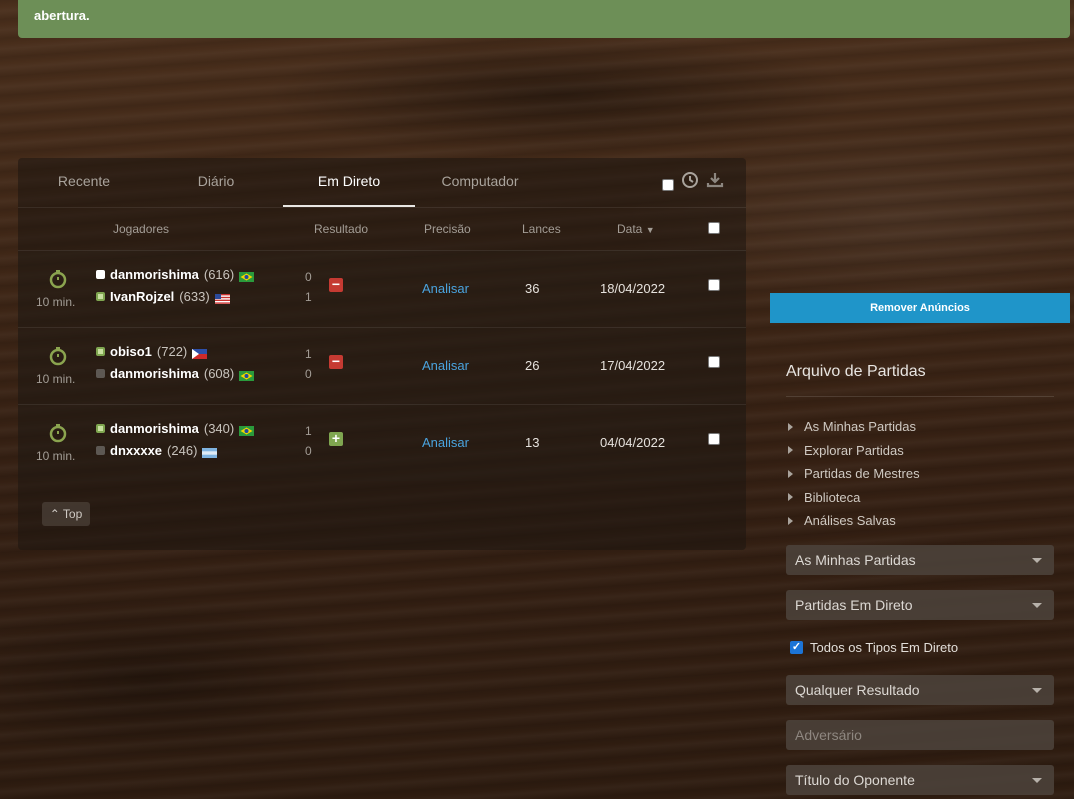 Image resolution: width=1074 pixels, height=799 pixels. I want to click on select-opponent-title: Título do Oponente, so click(920, 780).